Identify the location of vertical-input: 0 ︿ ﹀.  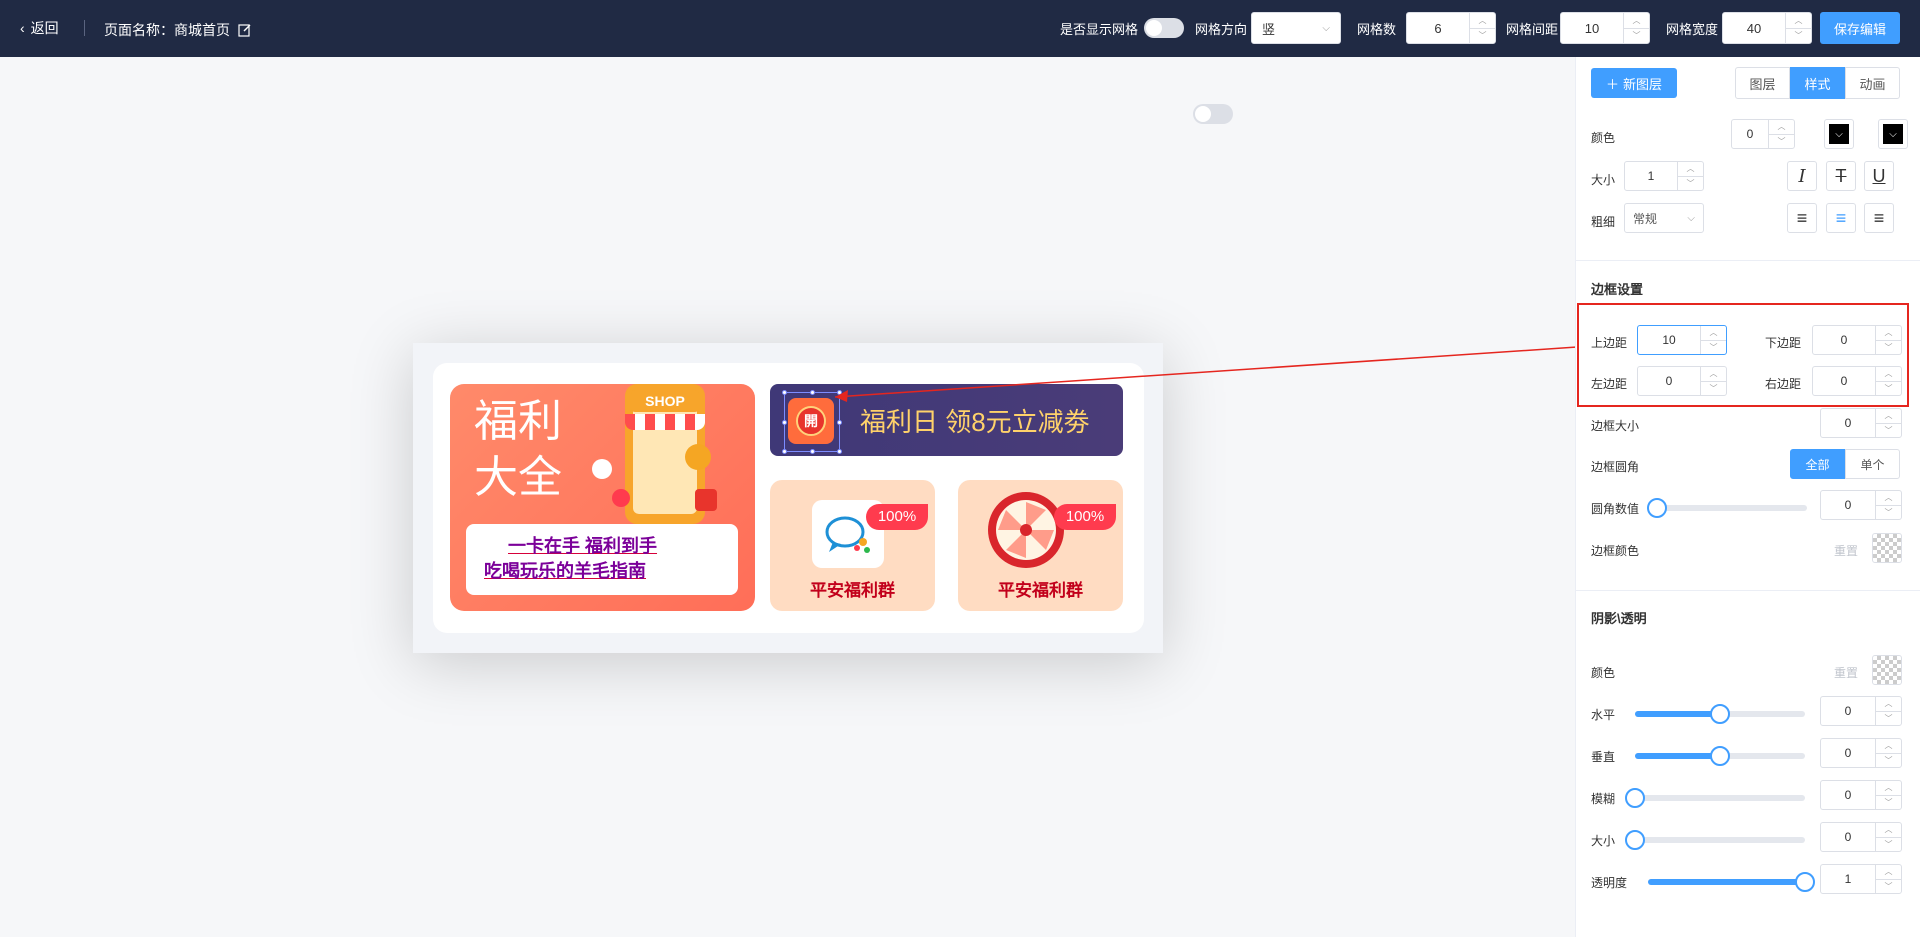
(1861, 753).